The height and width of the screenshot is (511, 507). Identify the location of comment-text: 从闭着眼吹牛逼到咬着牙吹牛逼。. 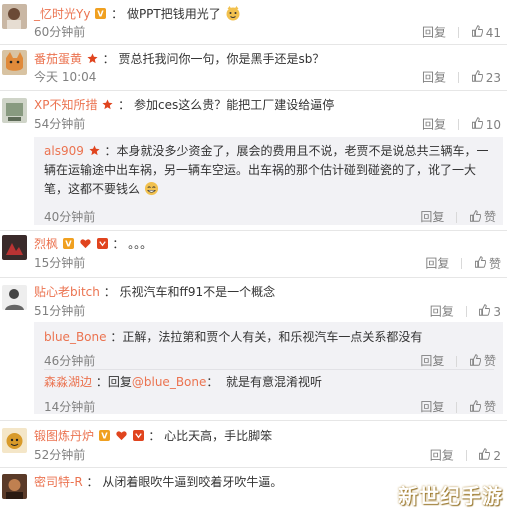
(192, 482).